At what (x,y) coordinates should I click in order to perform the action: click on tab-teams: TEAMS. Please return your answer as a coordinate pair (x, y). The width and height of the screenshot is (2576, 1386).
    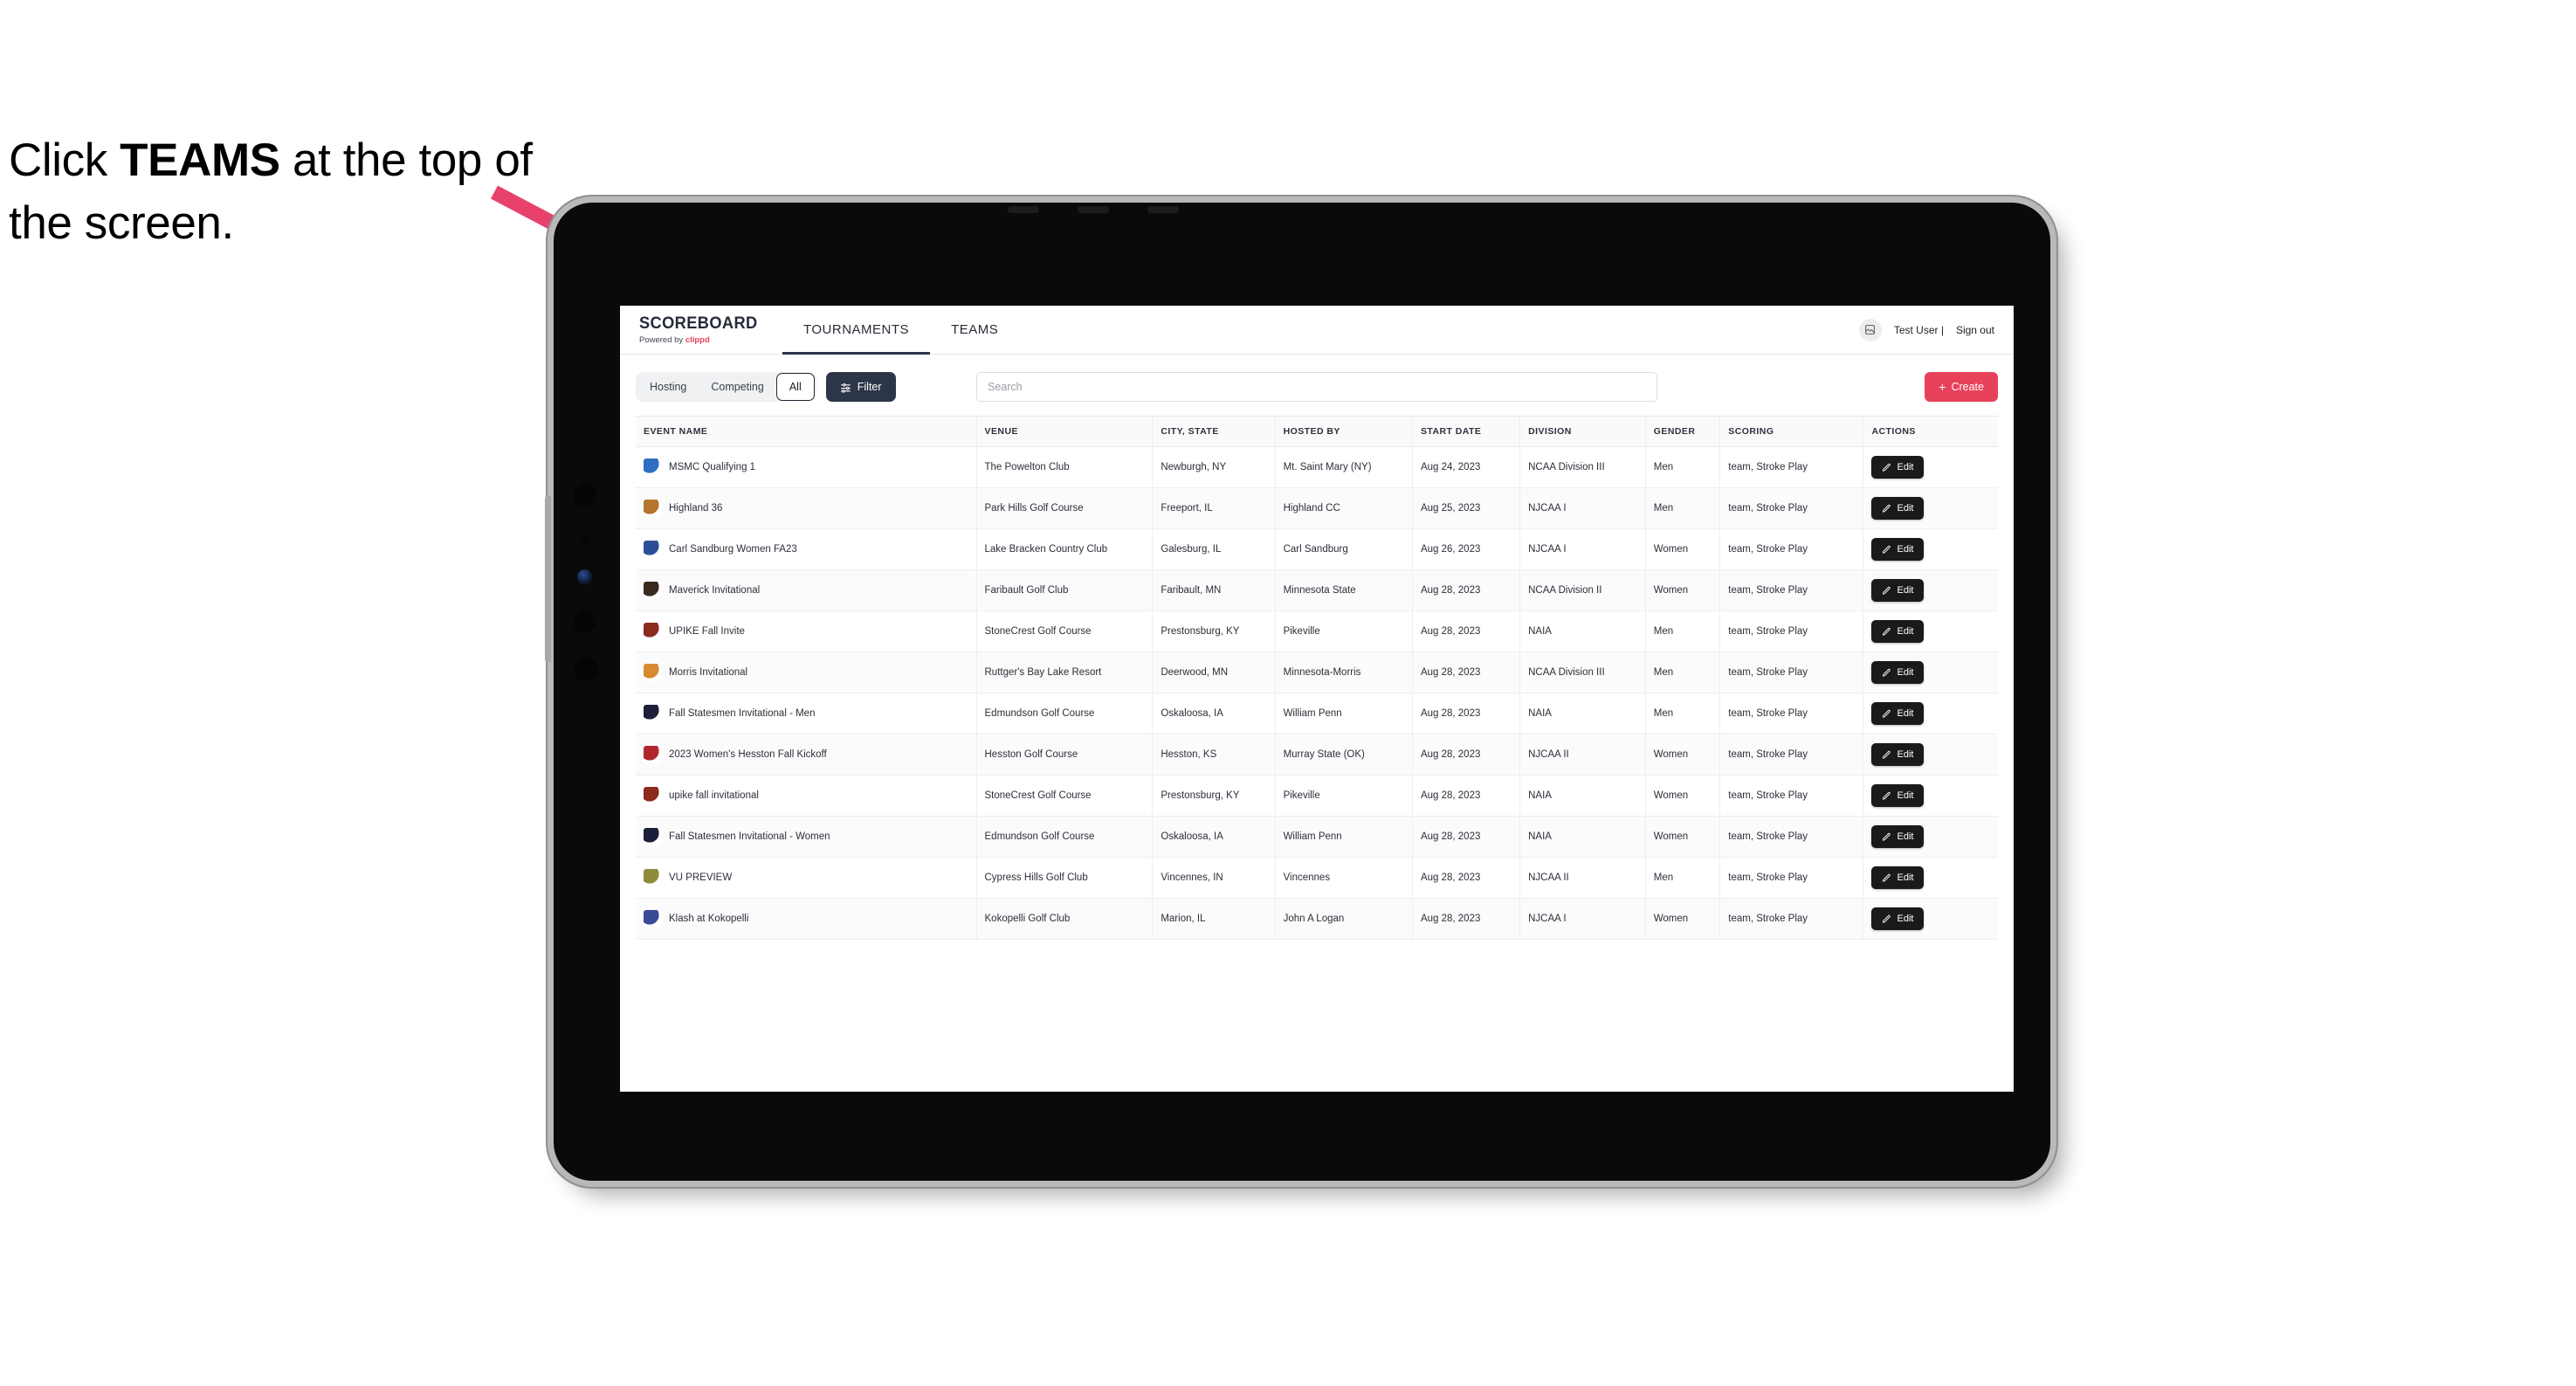
    Looking at the image, I should click on (974, 330).